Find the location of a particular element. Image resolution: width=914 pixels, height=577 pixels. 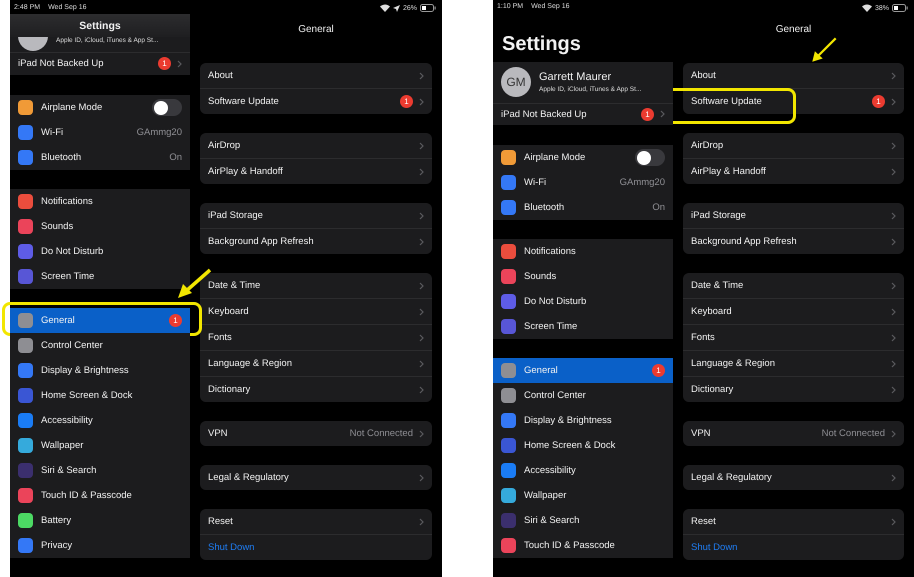

profile-name: Garrett Maurer is located at coordinates (575, 77).